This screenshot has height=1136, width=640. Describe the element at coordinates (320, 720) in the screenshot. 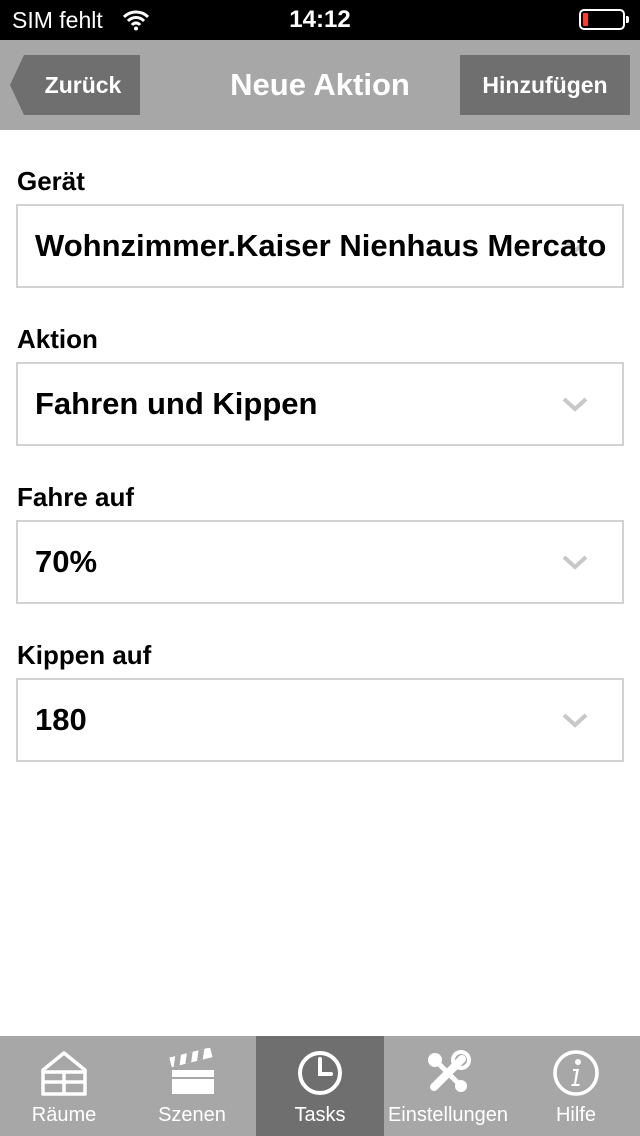

I see `tilt-to-select: 180` at that location.